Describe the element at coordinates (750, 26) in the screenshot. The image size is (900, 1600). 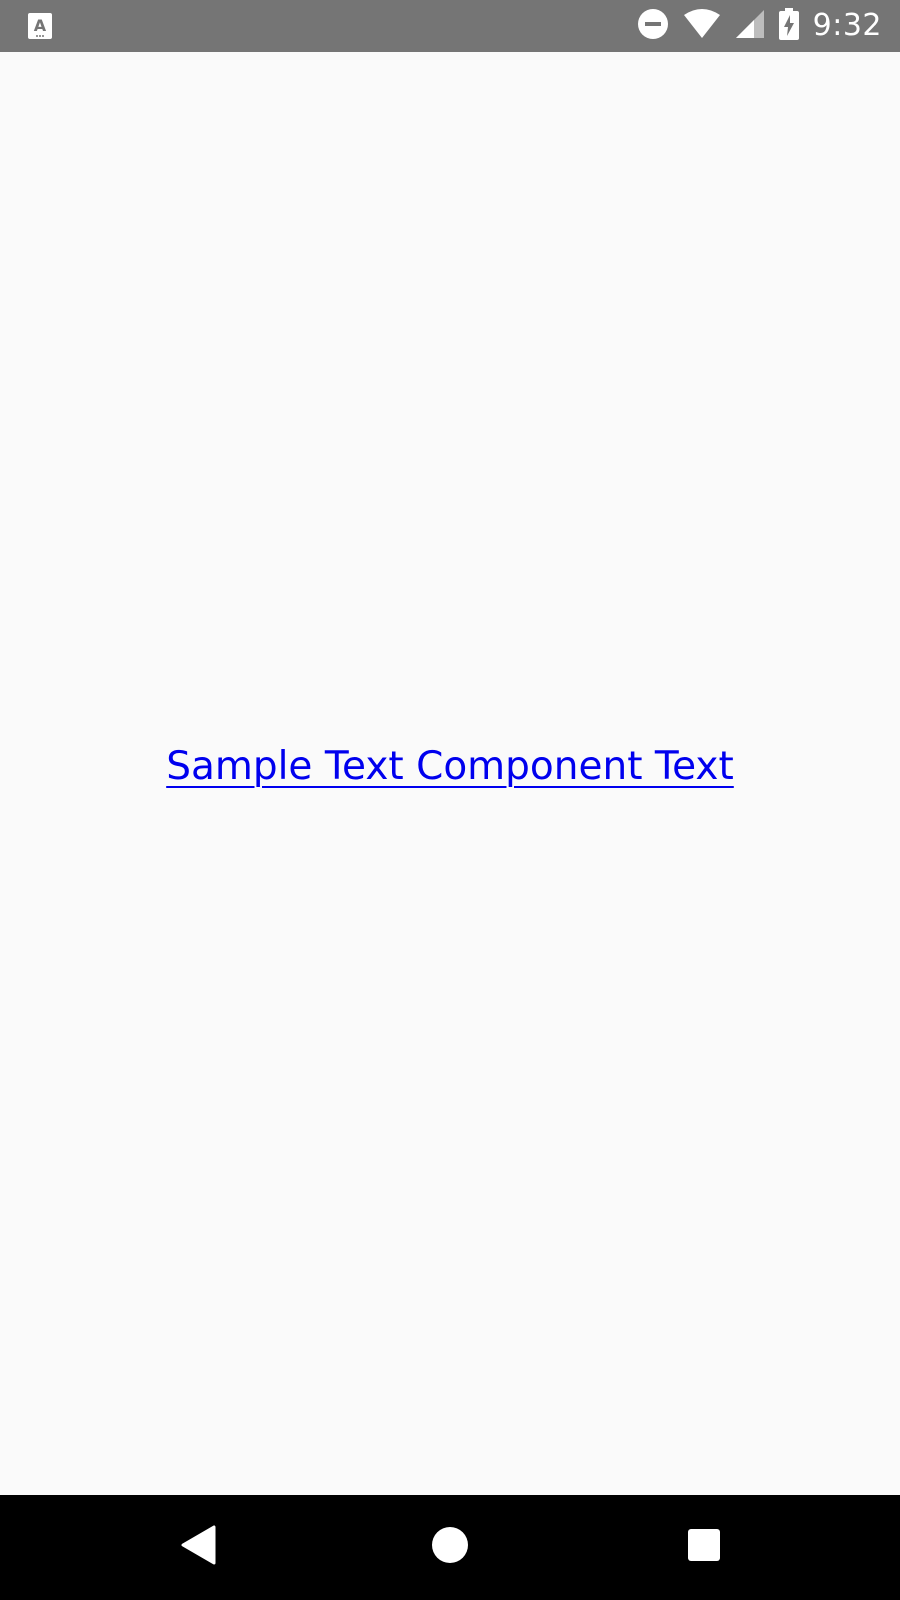
I see `cell-signal-icon` at that location.